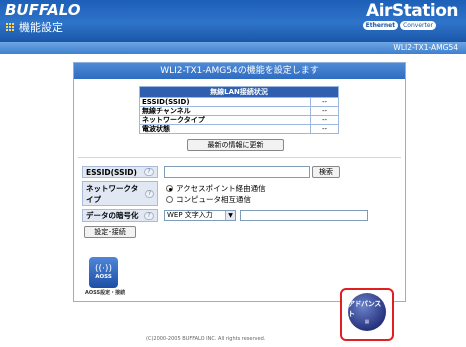  I want to click on refresh-button: 最新の情報に更新, so click(235, 145).